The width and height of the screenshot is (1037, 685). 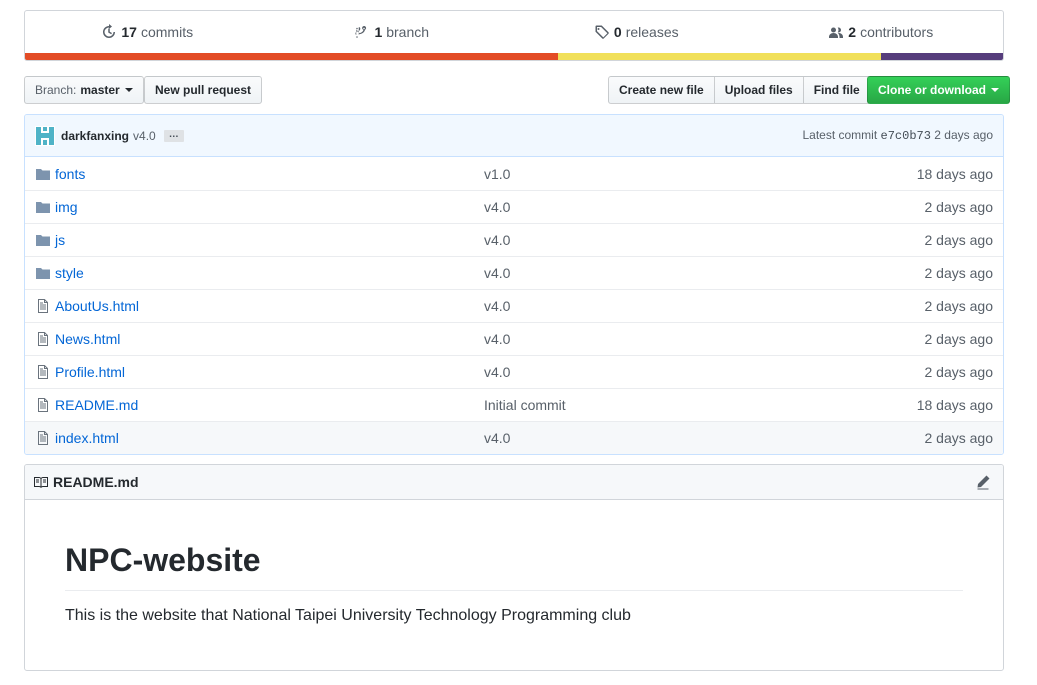 I want to click on table-row: img v4.0 2 days ago, so click(x=514, y=206).